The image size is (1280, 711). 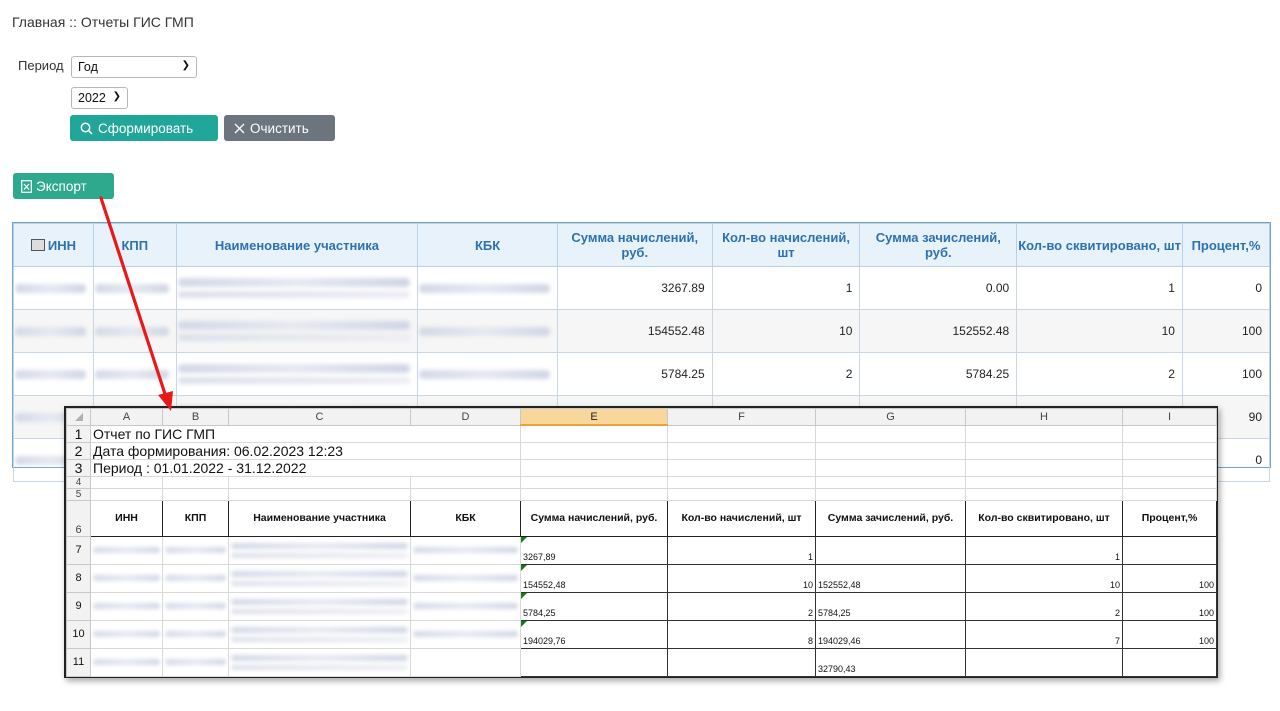 What do you see at coordinates (136, 303) in the screenshot?
I see `annotation-arrow` at bounding box center [136, 303].